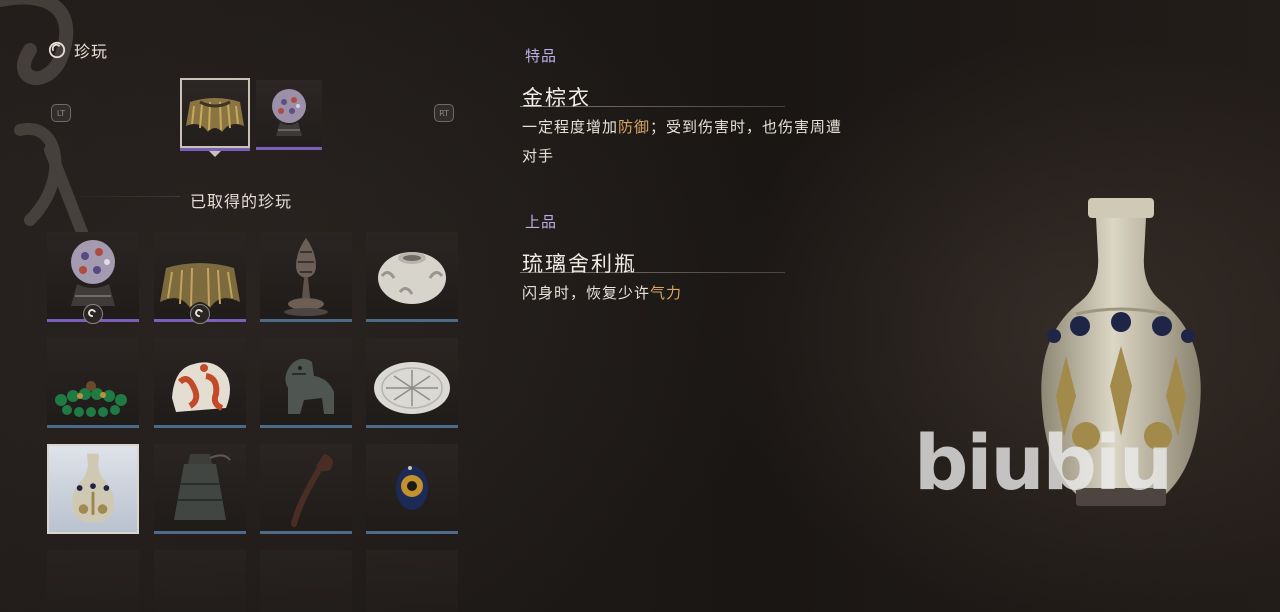  I want to click on white-plate-icon, so click(412, 388).